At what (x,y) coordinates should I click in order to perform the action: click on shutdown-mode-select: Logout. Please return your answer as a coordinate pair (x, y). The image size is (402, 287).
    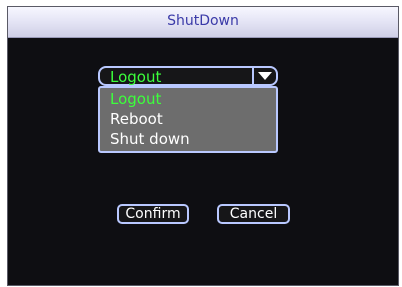
    Looking at the image, I should click on (188, 76).